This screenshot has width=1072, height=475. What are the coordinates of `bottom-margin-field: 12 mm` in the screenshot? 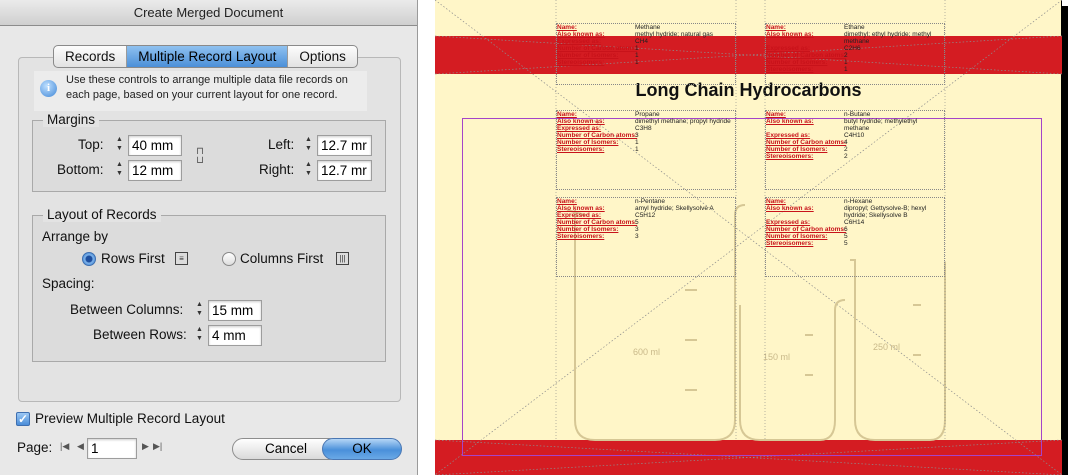 It's located at (155, 170).